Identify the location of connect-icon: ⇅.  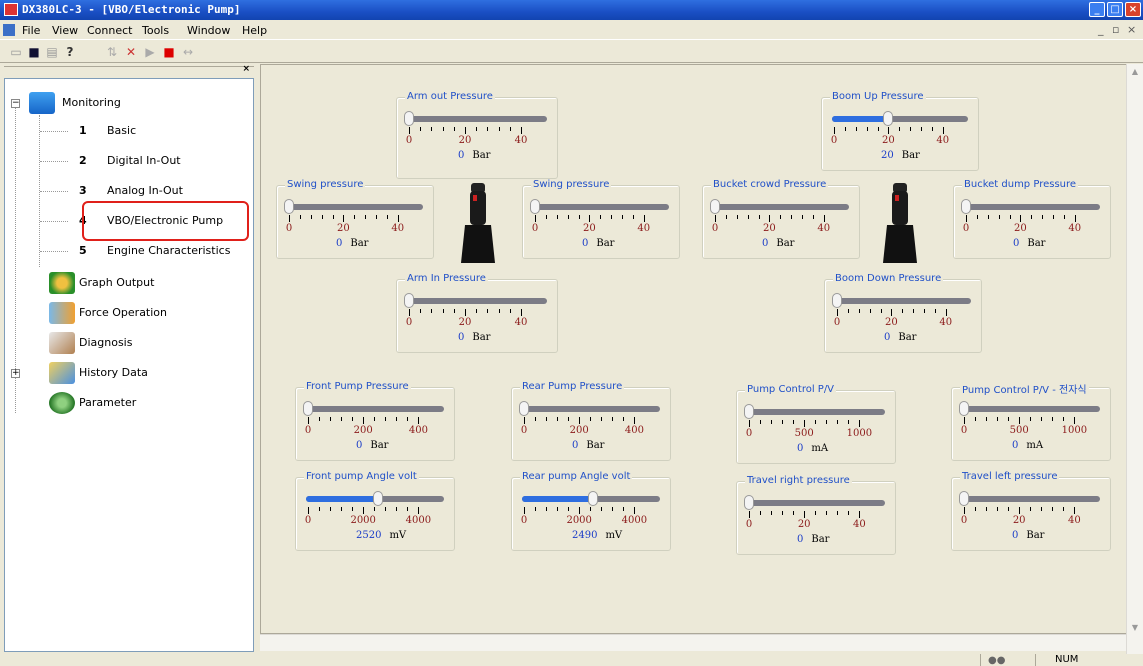
(112, 52).